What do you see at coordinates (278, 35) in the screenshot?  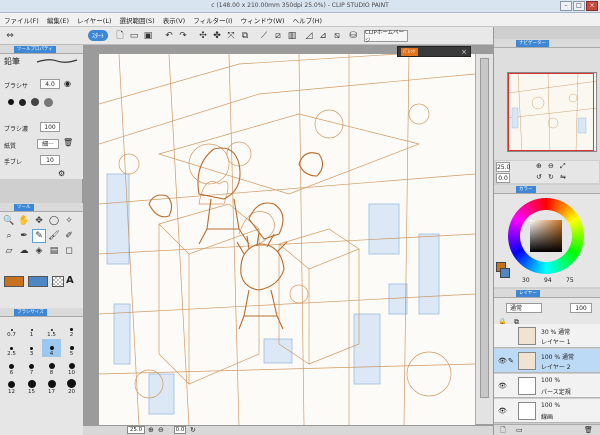 I see `invert-selection-icon: ⧄` at bounding box center [278, 35].